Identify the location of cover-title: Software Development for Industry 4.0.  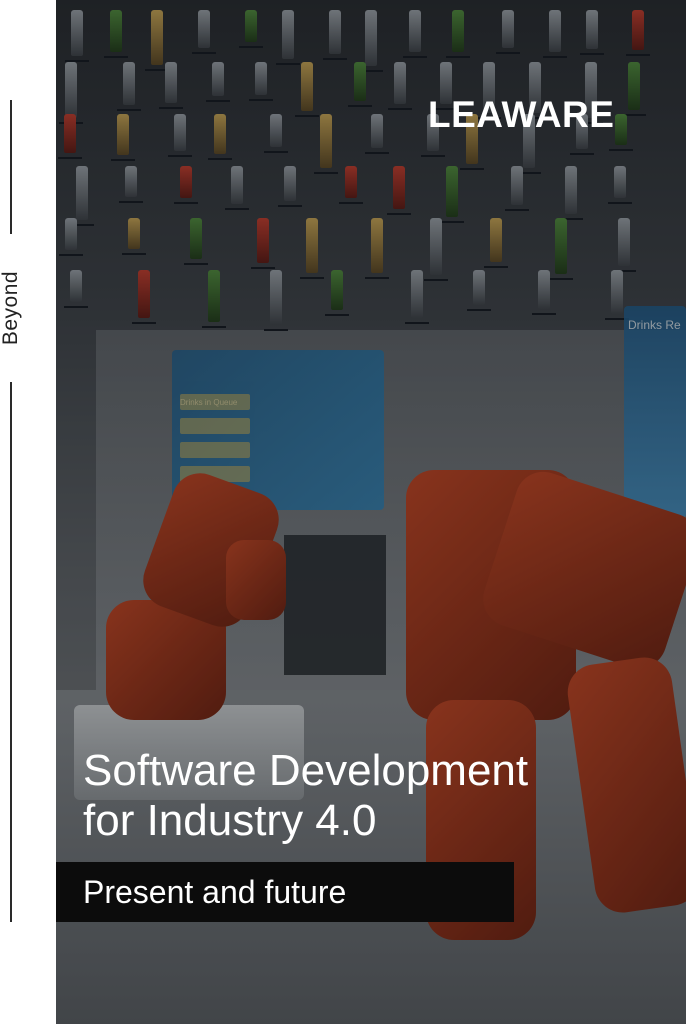
(363, 796).